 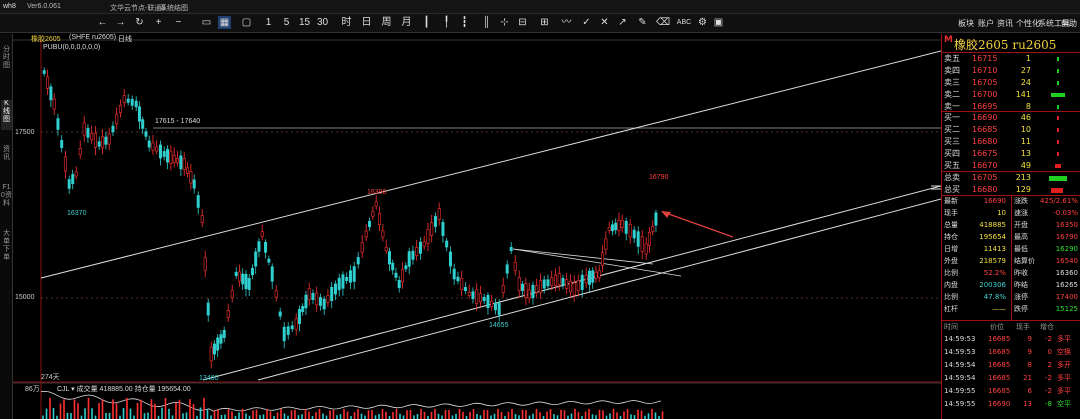 I want to click on grid-icon: ▦, so click(x=224, y=22).